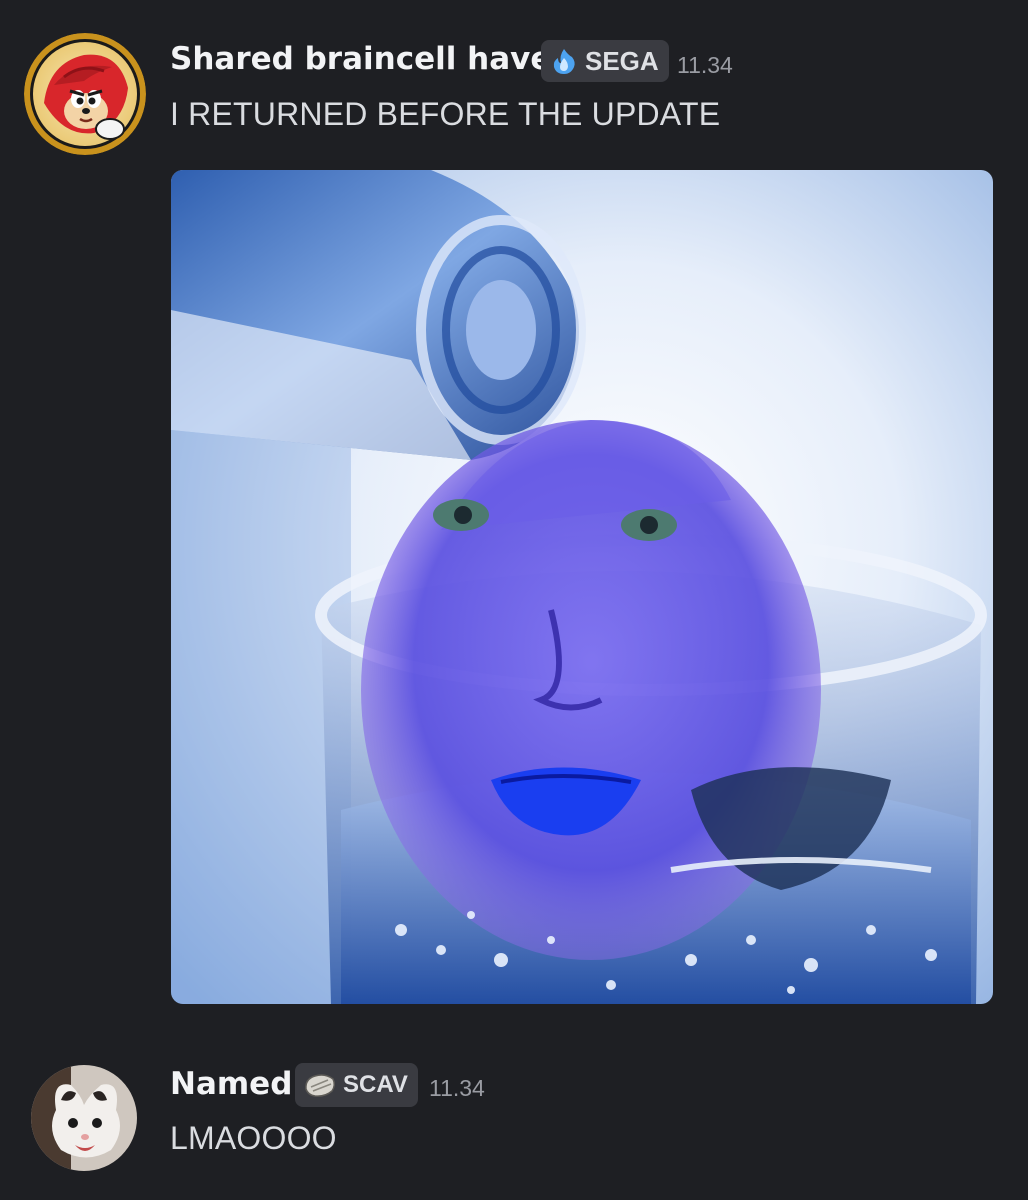 The width and height of the screenshot is (1028, 1200). I want to click on stone-icon, so click(320, 1085).